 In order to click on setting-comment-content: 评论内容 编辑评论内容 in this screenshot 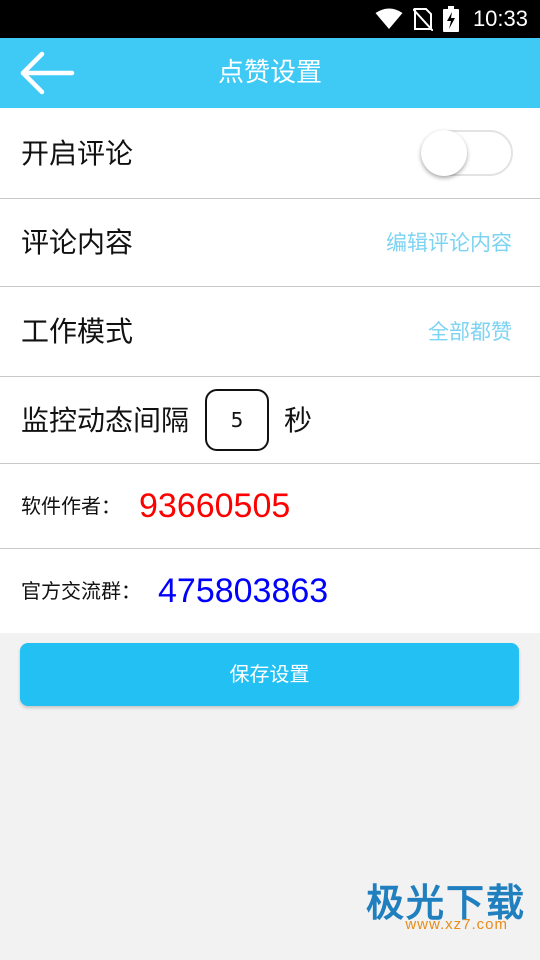, I will do `click(270, 243)`.